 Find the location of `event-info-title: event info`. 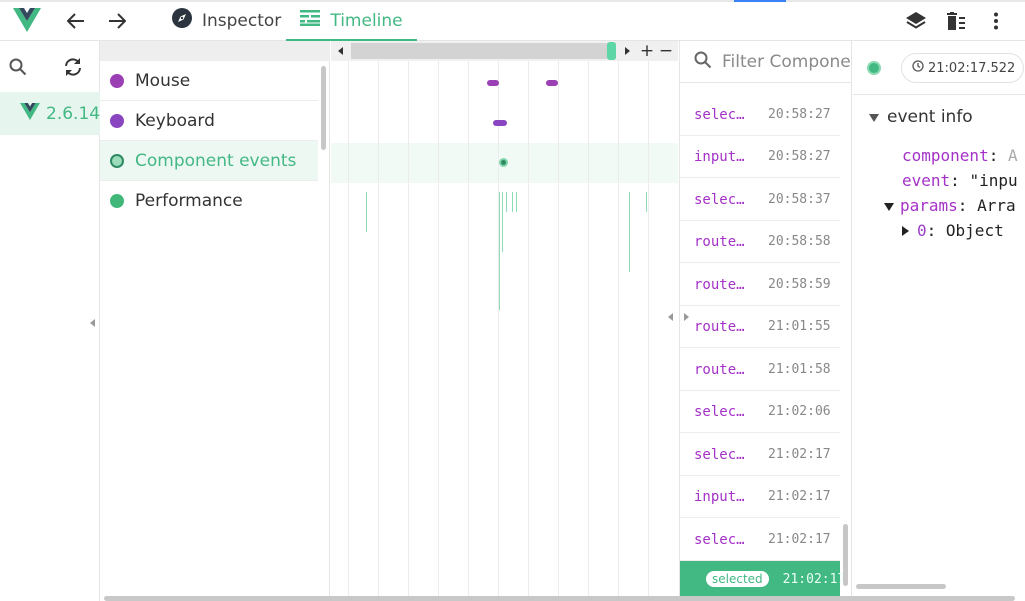

event-info-title: event info is located at coordinates (930, 117).